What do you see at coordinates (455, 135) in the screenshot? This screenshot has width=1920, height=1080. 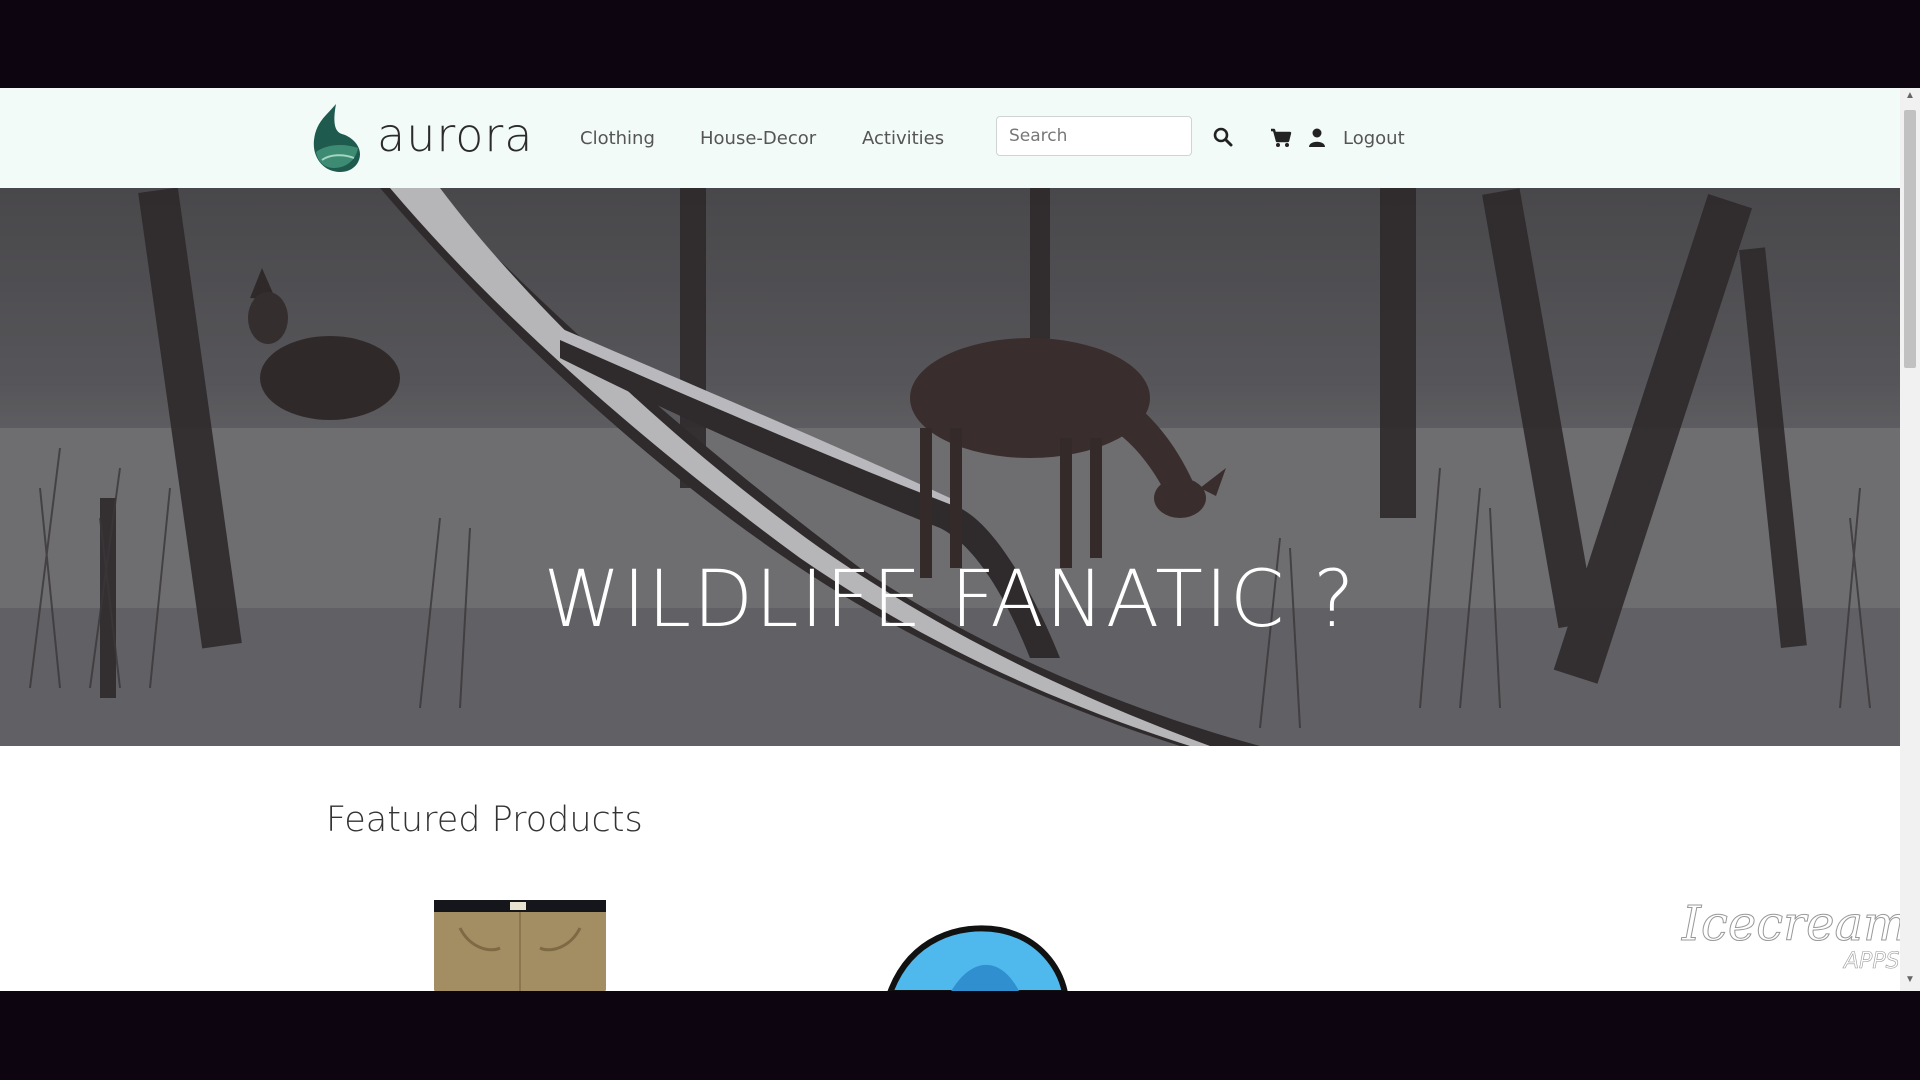 I see `brand-name: aurora` at bounding box center [455, 135].